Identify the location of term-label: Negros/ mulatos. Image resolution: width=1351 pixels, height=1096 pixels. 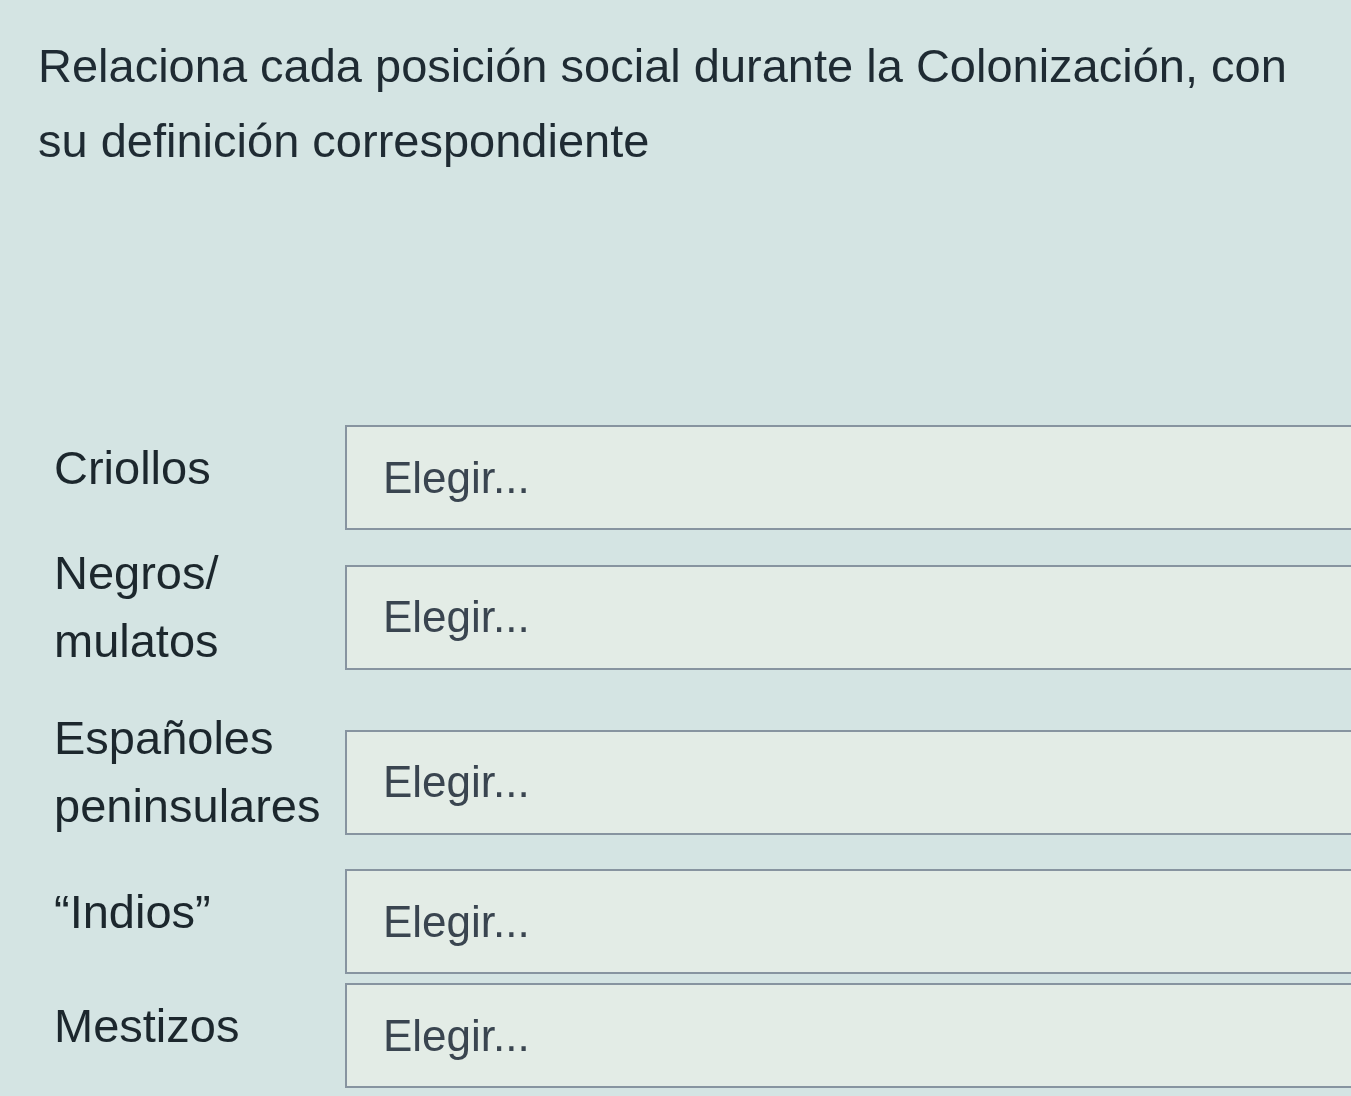
(137, 607).